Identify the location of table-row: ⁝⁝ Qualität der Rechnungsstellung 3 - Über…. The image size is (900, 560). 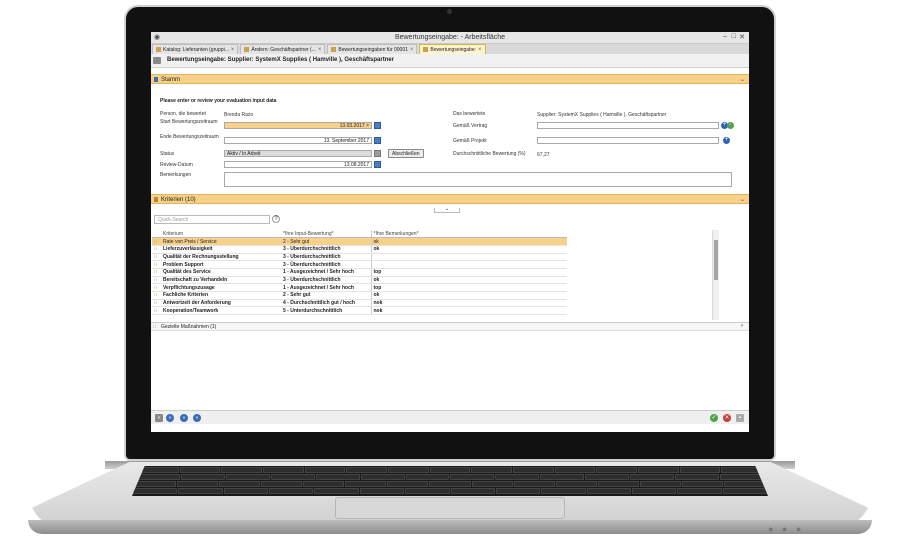
(359, 257).